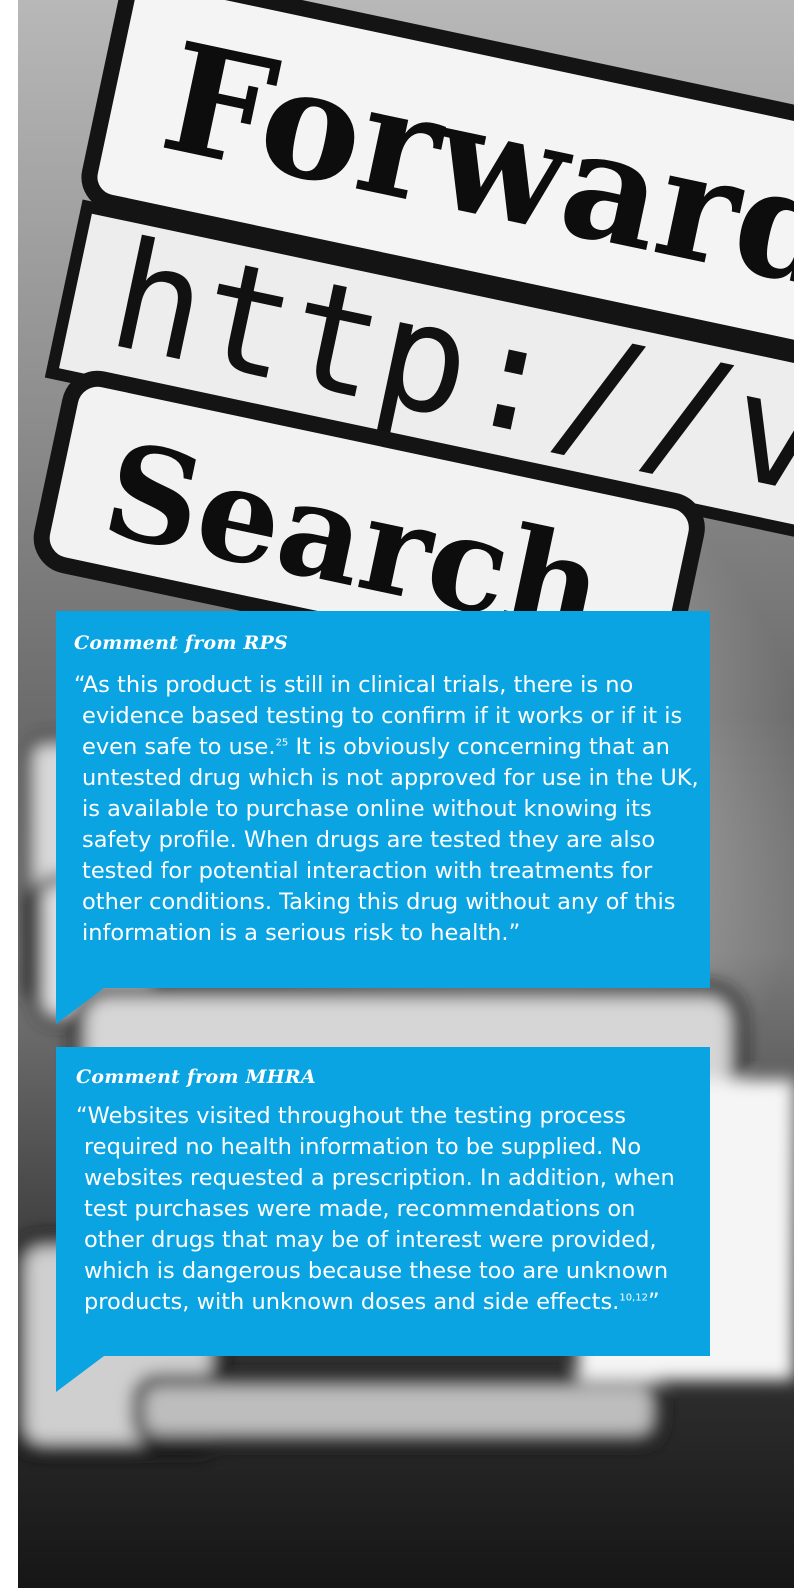 The image size is (794, 1588). Describe the element at coordinates (282, 743) in the screenshot. I see `rps-comment-reference: 25` at that location.